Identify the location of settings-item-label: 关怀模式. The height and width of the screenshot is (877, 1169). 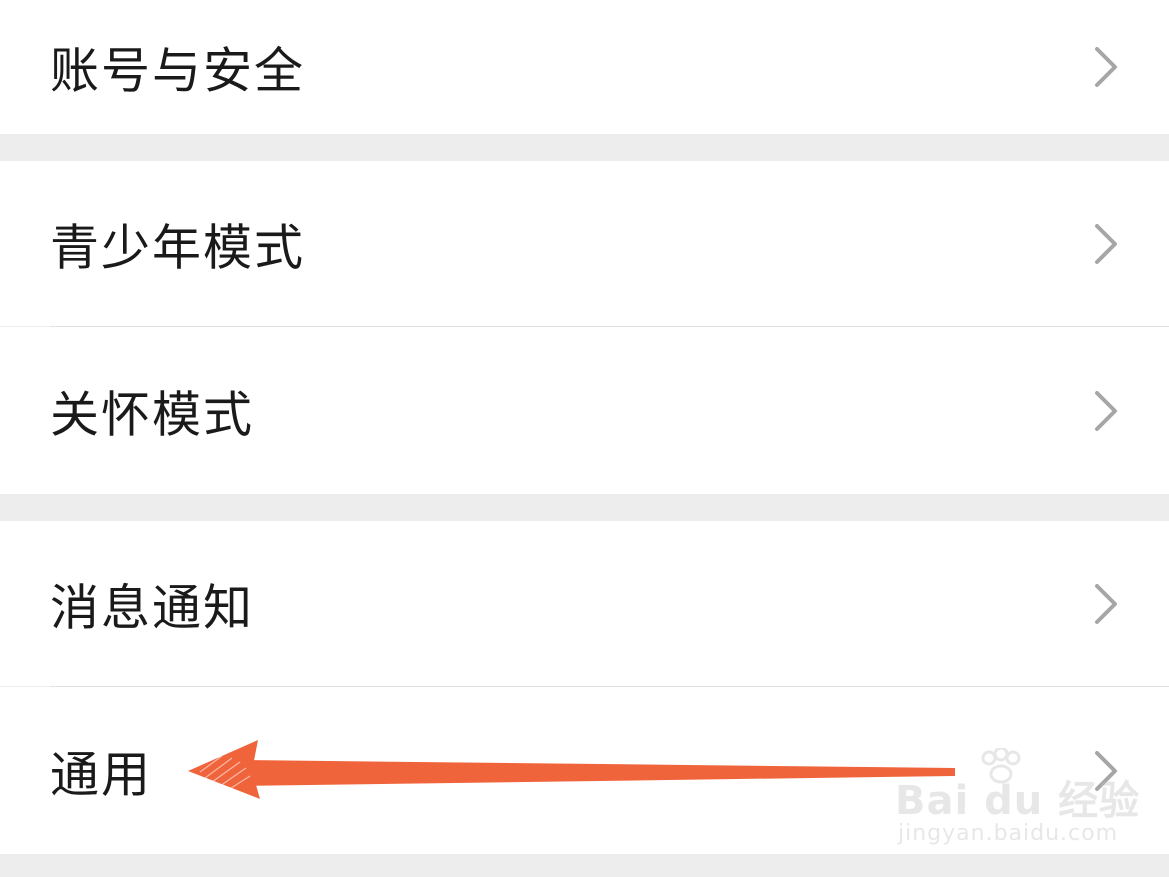
(152, 414).